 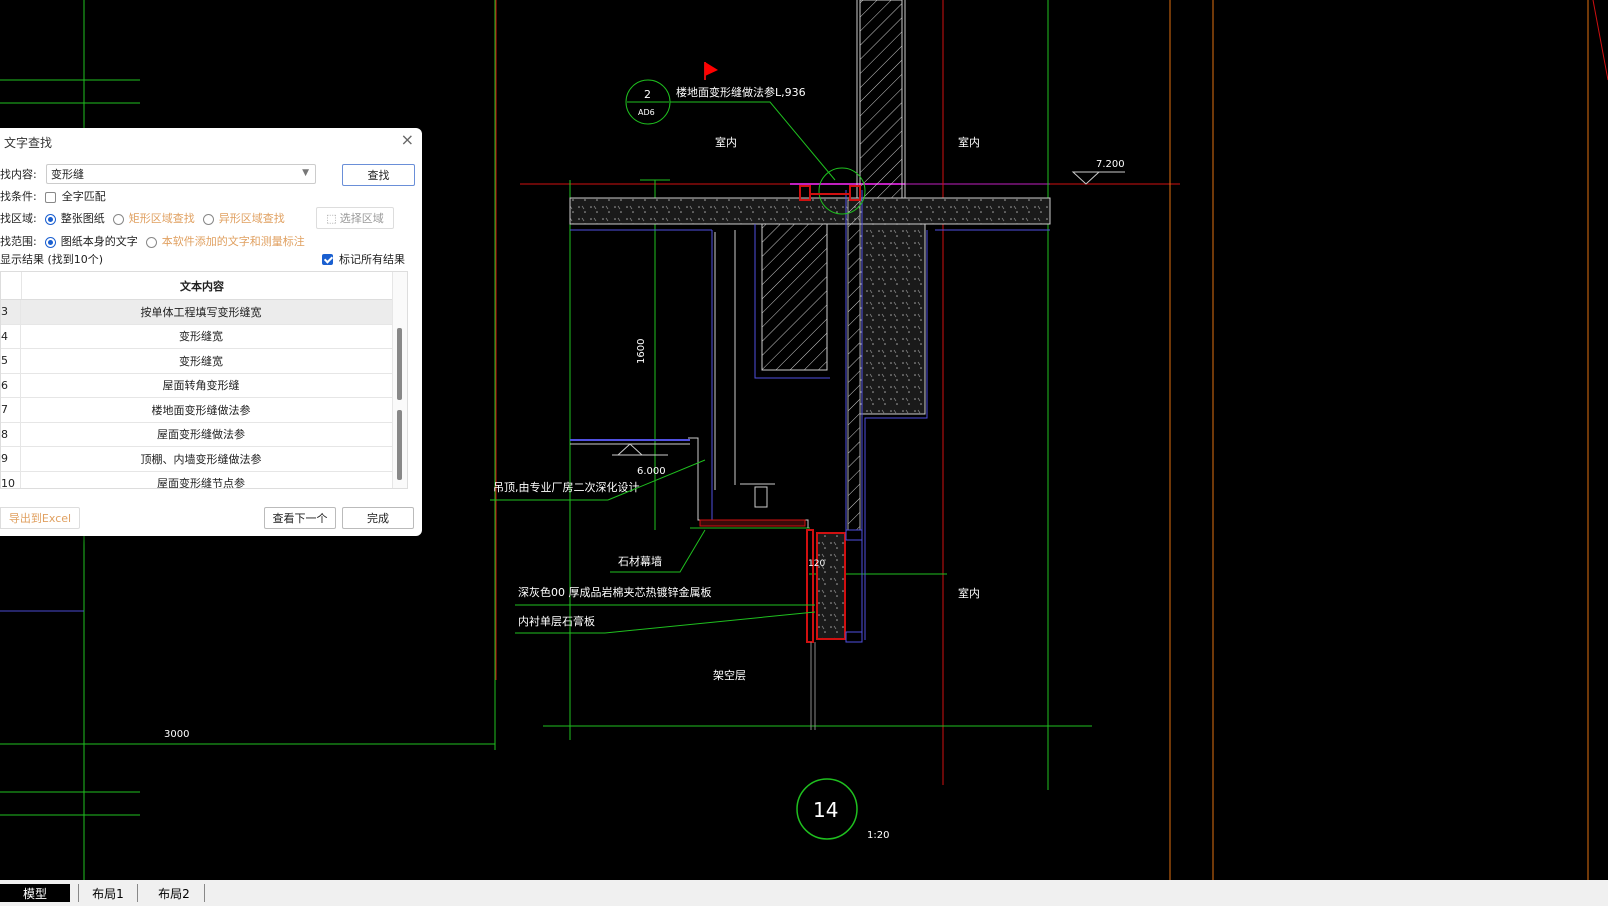 What do you see at coordinates (726, 142) in the screenshot?
I see `label-indoor-1: 室内` at bounding box center [726, 142].